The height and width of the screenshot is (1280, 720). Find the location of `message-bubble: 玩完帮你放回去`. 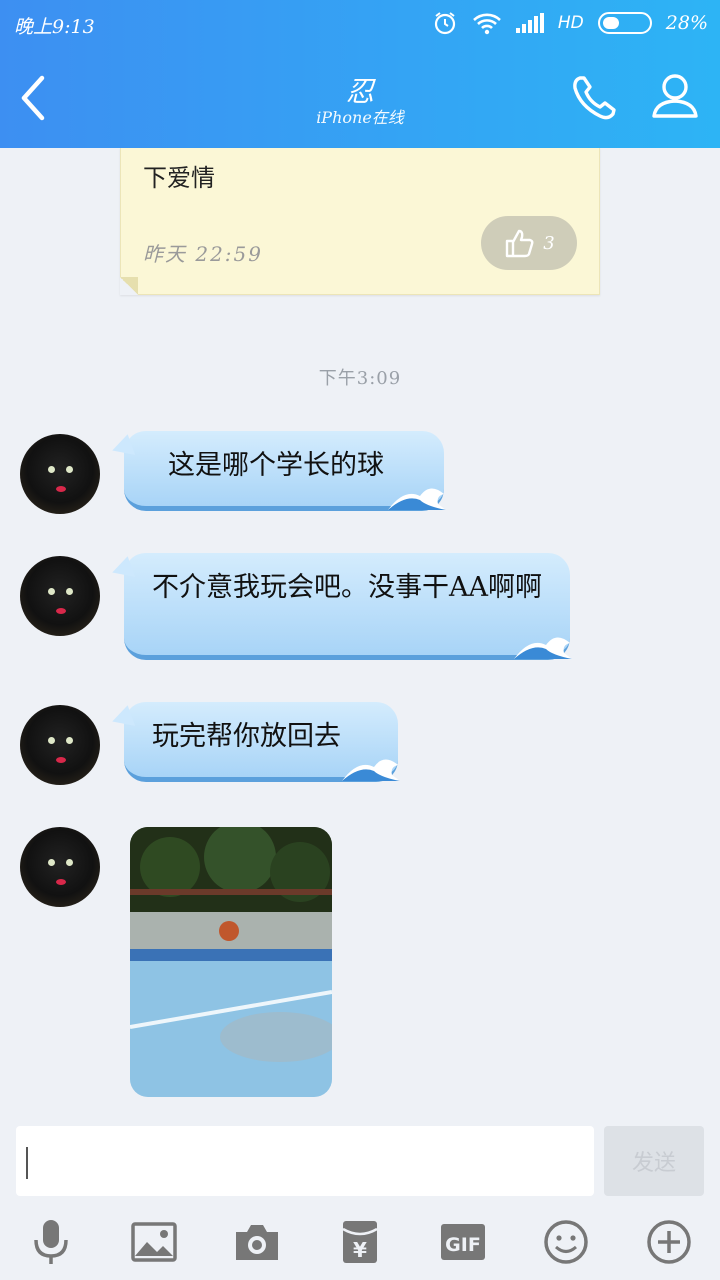

message-bubble: 玩完帮你放回去 is located at coordinates (262, 742).